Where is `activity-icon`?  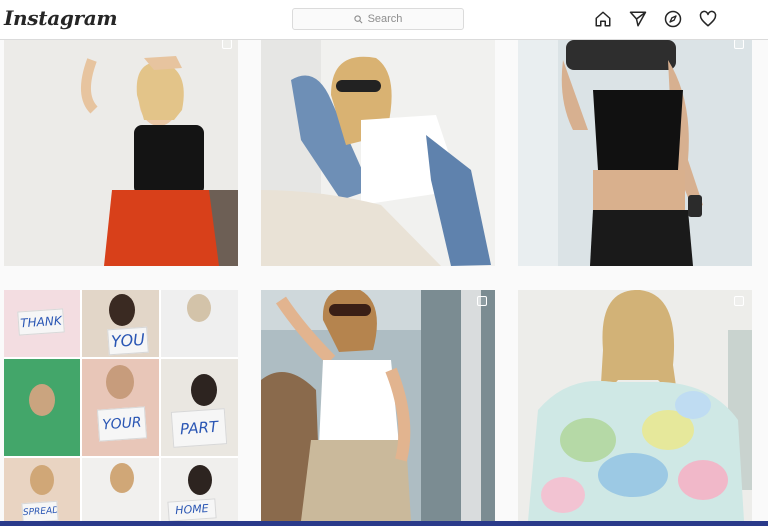
activity-icon is located at coordinates (708, 19).